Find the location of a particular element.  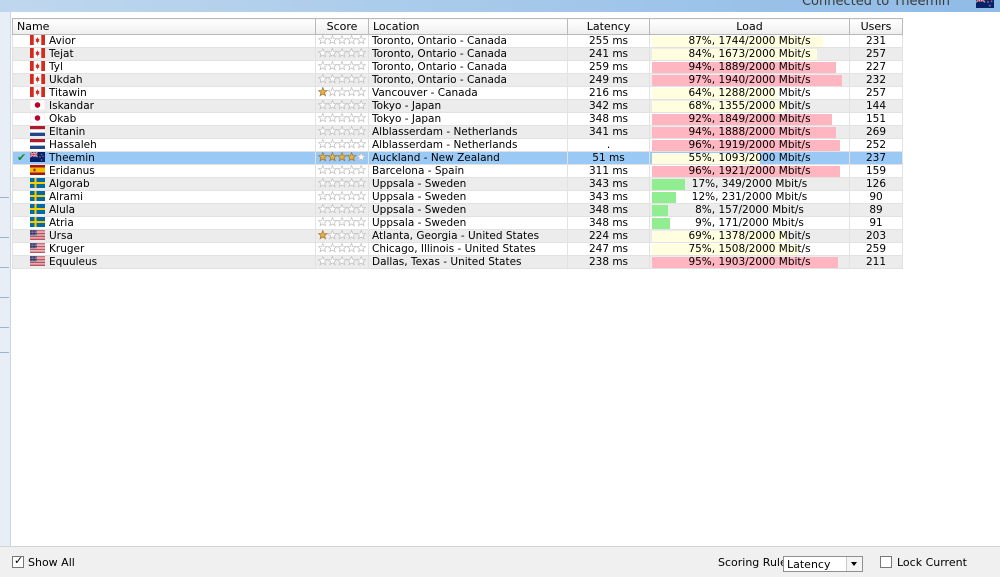

lock-current-checkbox is located at coordinates (886, 562).